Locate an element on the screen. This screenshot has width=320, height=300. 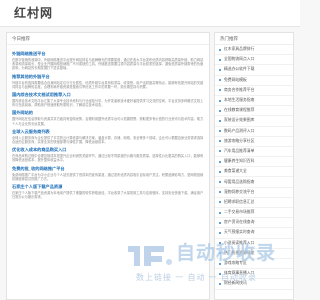
sidebar-item: 数码产品测评入口 is located at coordinates (254, 132).